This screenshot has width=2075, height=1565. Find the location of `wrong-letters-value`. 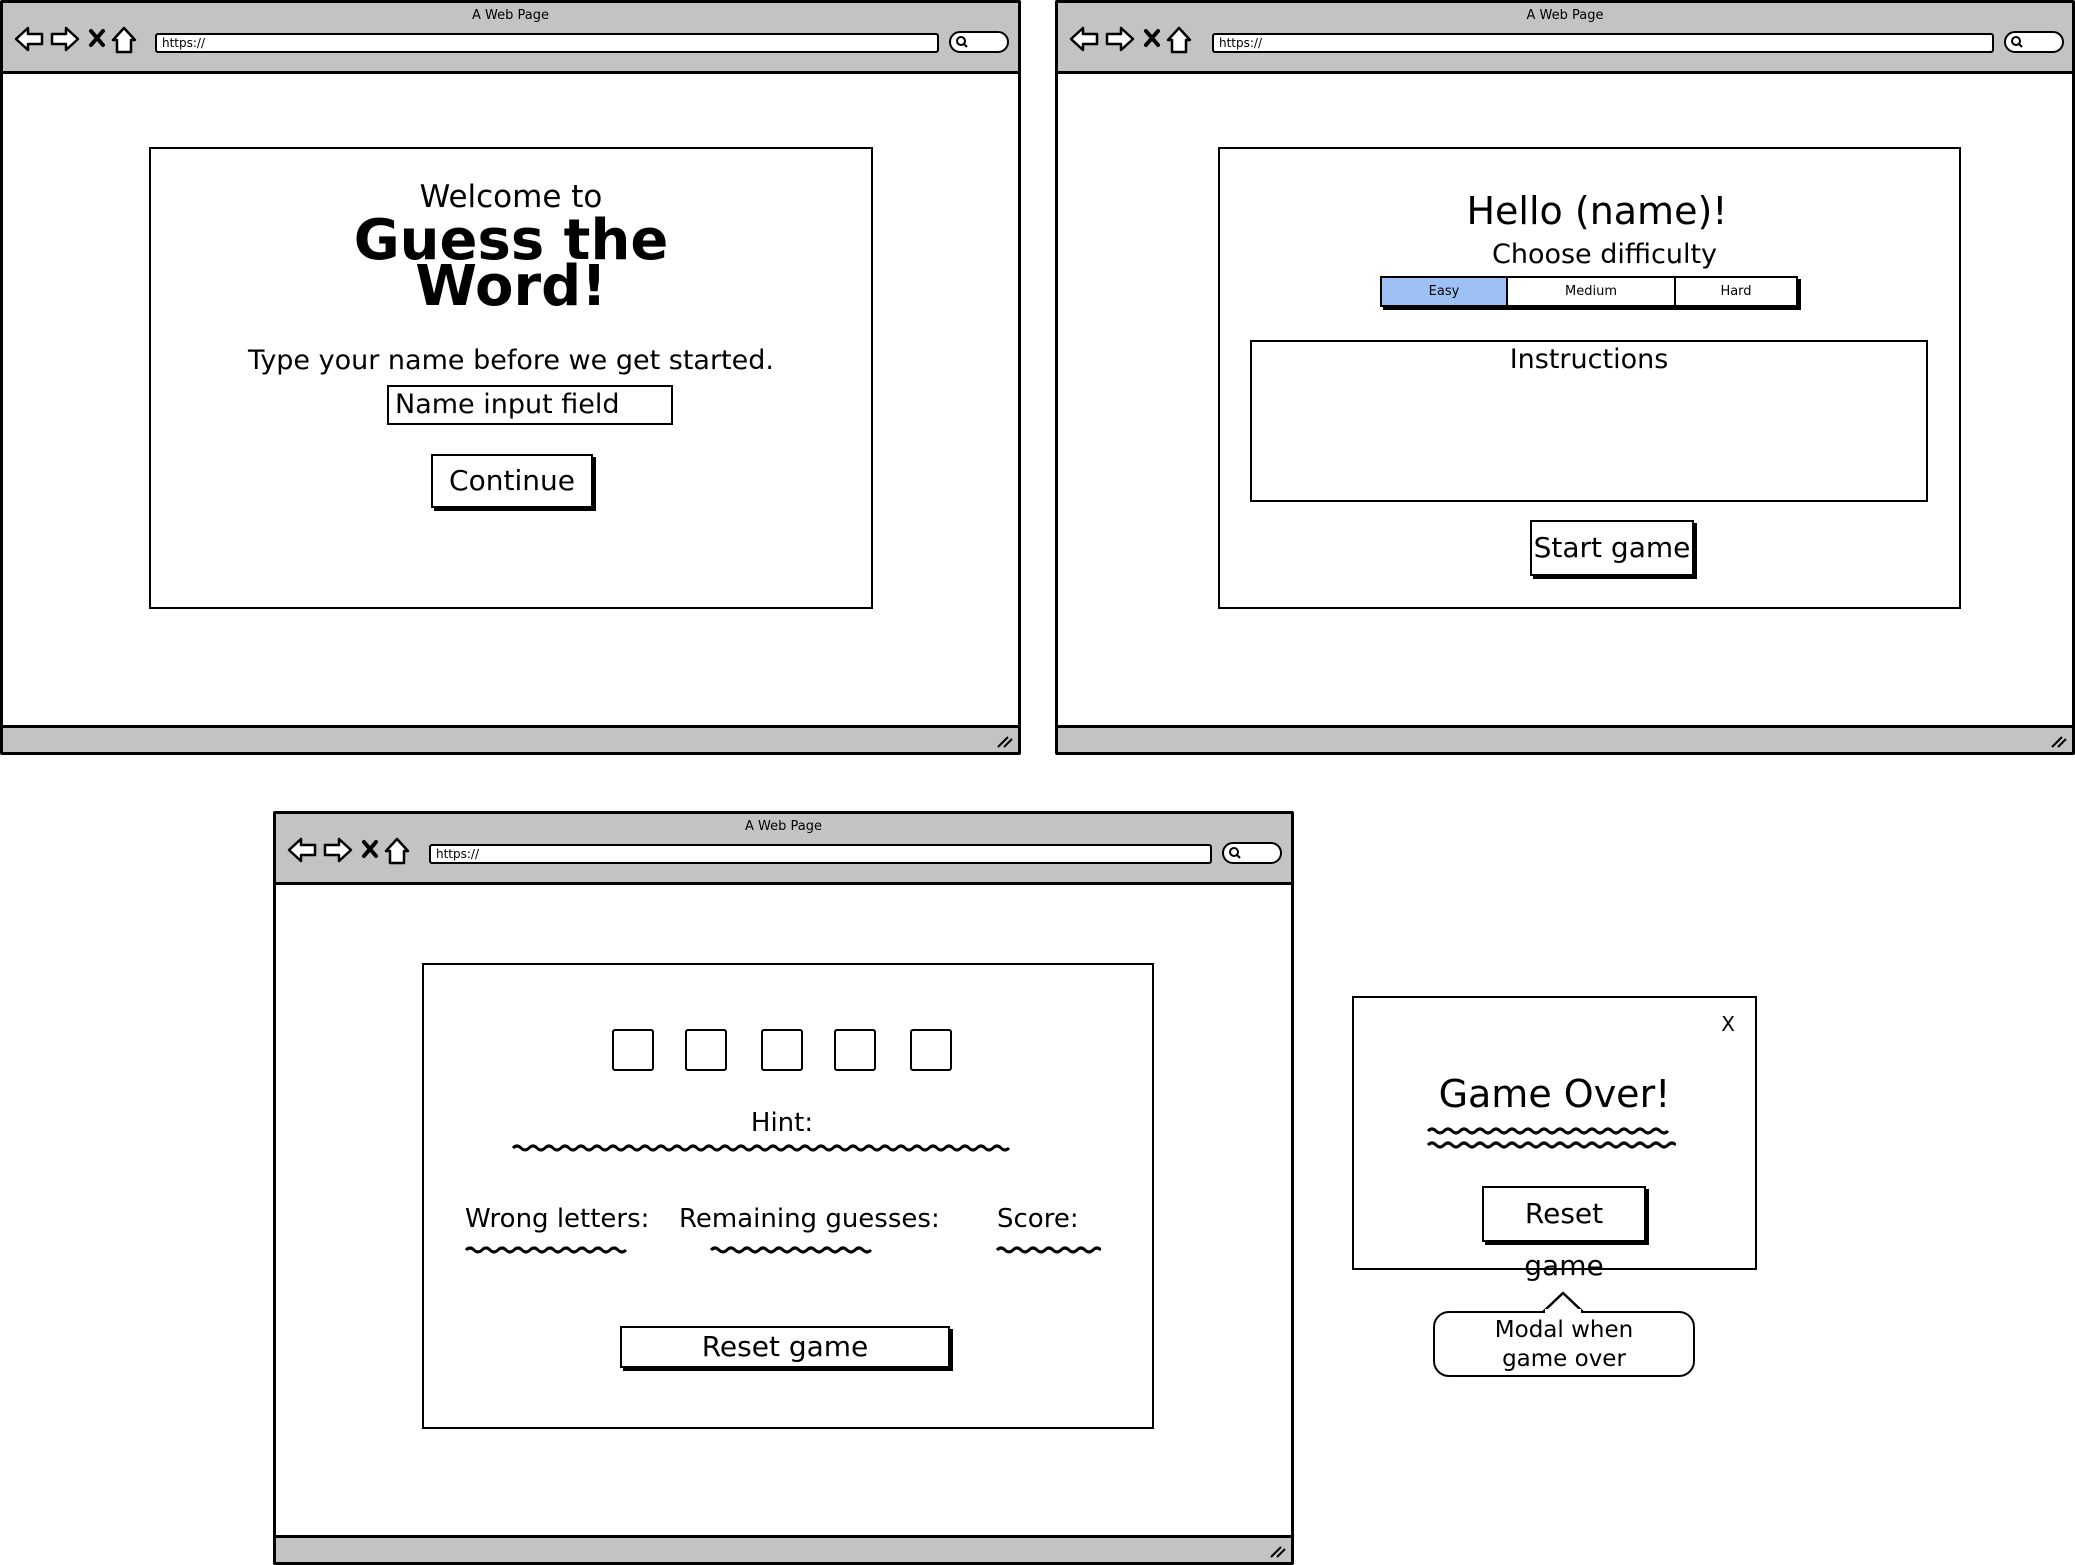

wrong-letters-value is located at coordinates (546, 1250).